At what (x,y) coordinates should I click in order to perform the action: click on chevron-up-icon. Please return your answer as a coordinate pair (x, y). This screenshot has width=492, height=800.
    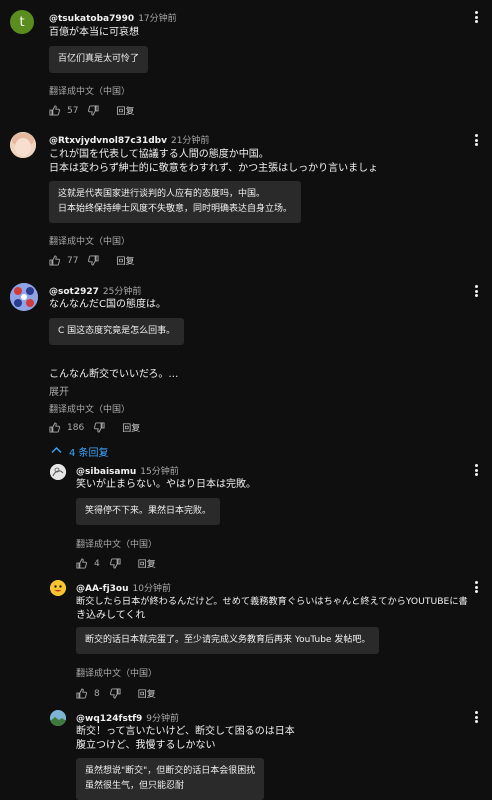
    Looking at the image, I should click on (56, 451).